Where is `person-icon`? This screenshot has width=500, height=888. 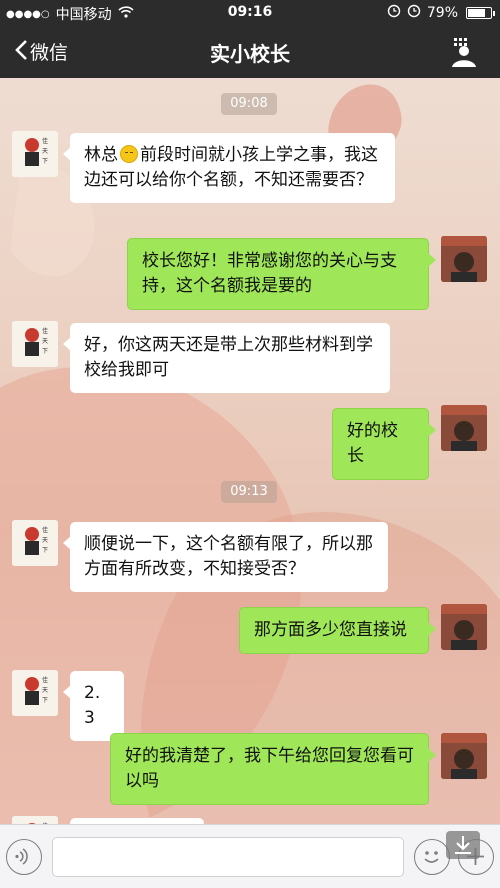
person-icon is located at coordinates (464, 52).